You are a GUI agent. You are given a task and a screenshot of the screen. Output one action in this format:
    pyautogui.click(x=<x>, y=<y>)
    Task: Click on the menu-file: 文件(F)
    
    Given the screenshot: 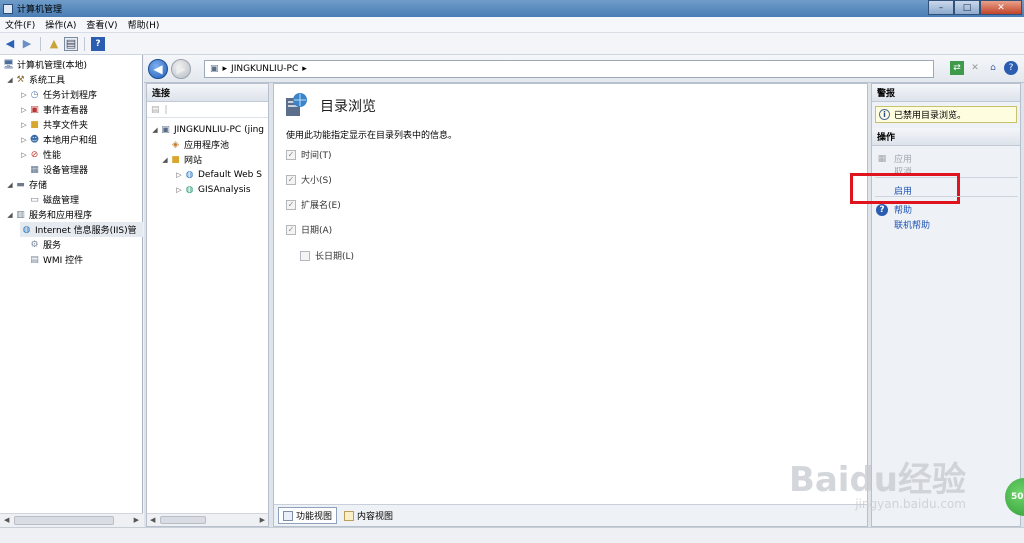 What is the action you would take?
    pyautogui.click(x=20, y=24)
    